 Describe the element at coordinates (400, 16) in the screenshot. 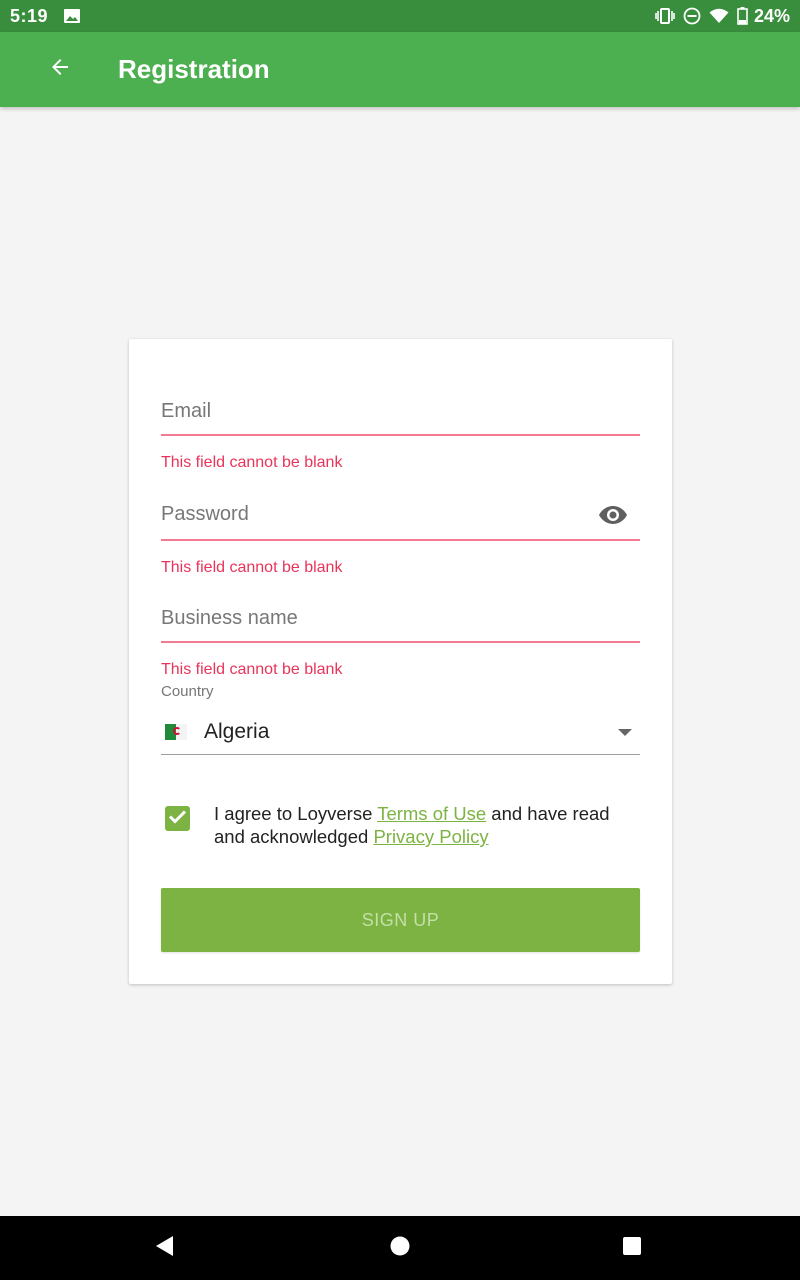

I see `status-bar: 5:19 24%` at that location.